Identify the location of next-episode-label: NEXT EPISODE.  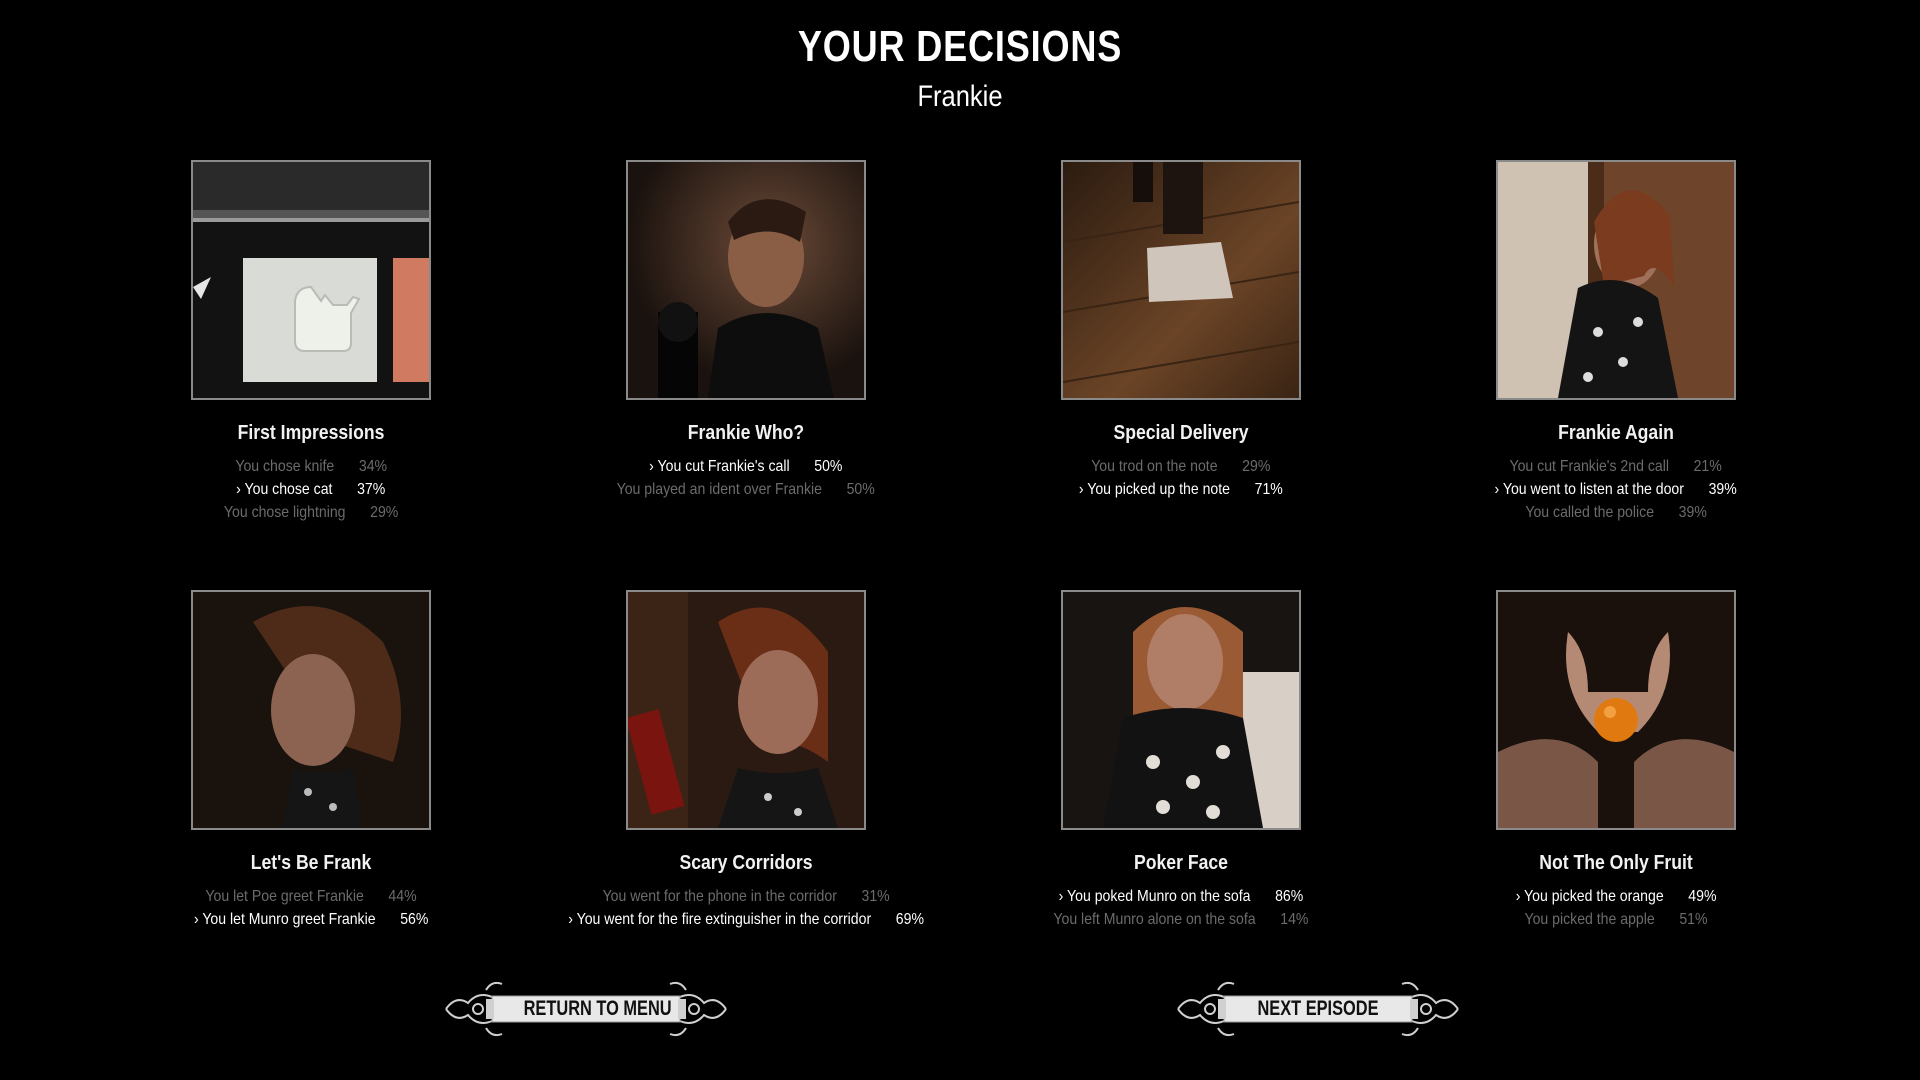
(1318, 1008).